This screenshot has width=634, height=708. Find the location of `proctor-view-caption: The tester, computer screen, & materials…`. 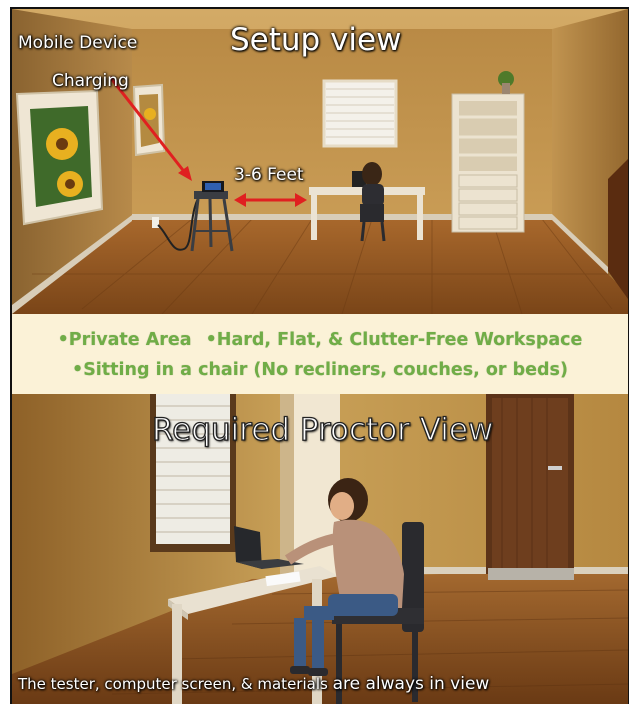

proctor-view-caption: The tester, computer screen, & materials… is located at coordinates (253, 684).